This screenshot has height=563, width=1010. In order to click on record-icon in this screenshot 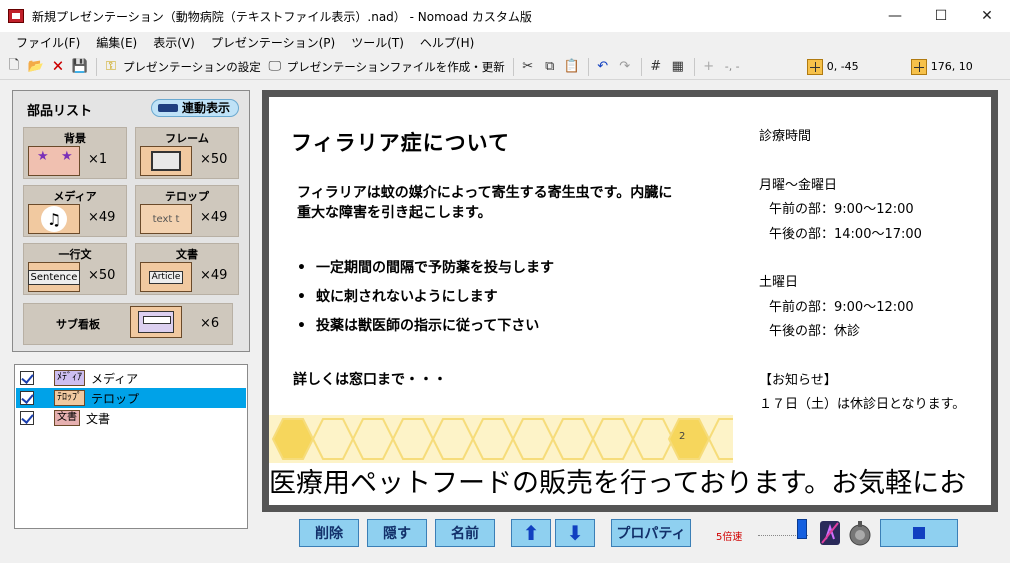, I will do `click(860, 533)`.